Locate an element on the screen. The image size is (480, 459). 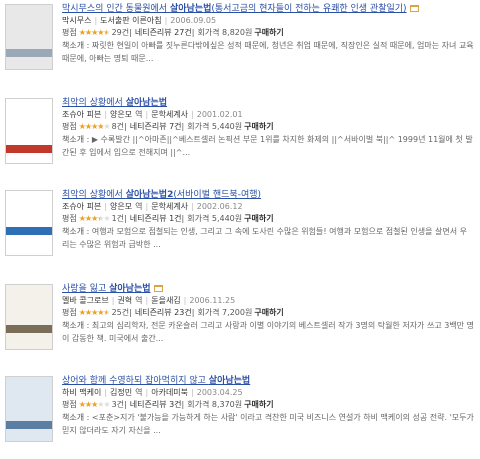
book-author: 하비 맥케이 is located at coordinates (82, 392).